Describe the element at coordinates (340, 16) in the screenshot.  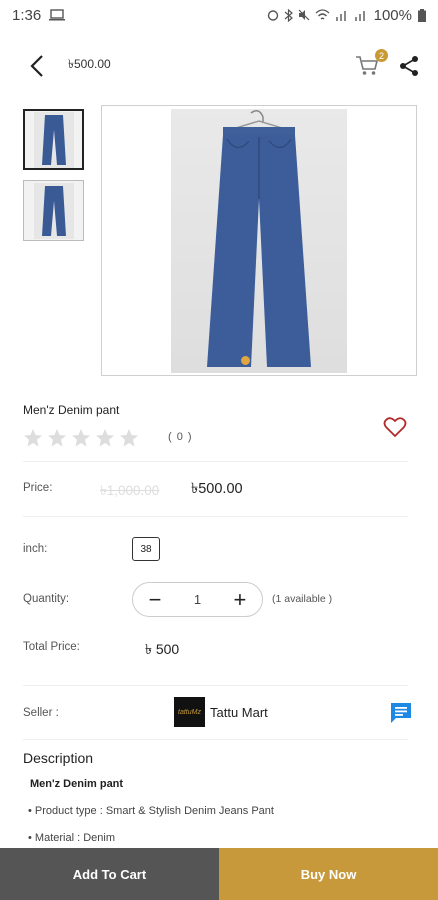
I see `signal-icon` at that location.